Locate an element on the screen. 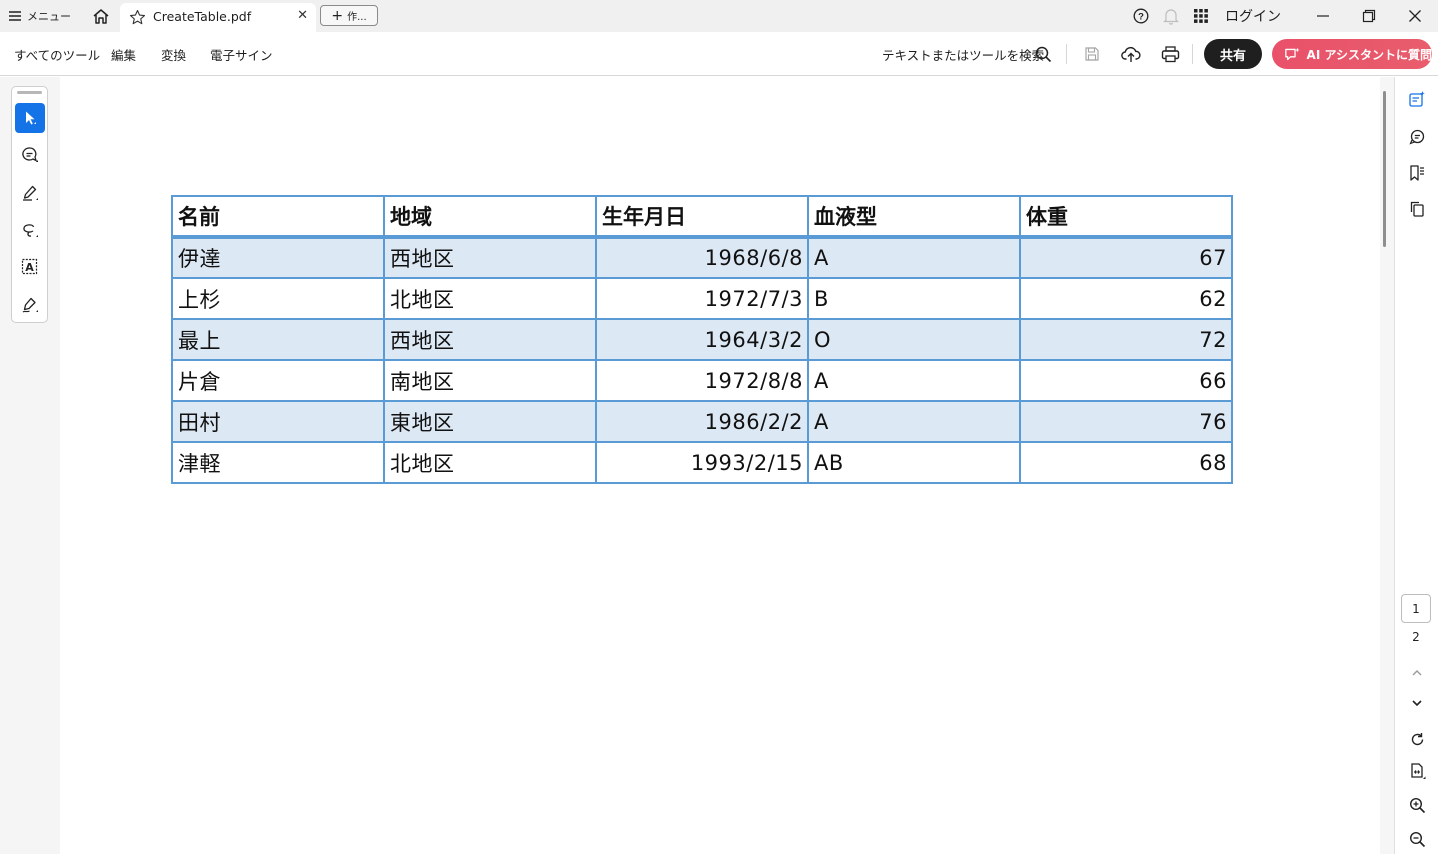 This screenshot has width=1438, height=854. minimize-icon is located at coordinates (1323, 16).